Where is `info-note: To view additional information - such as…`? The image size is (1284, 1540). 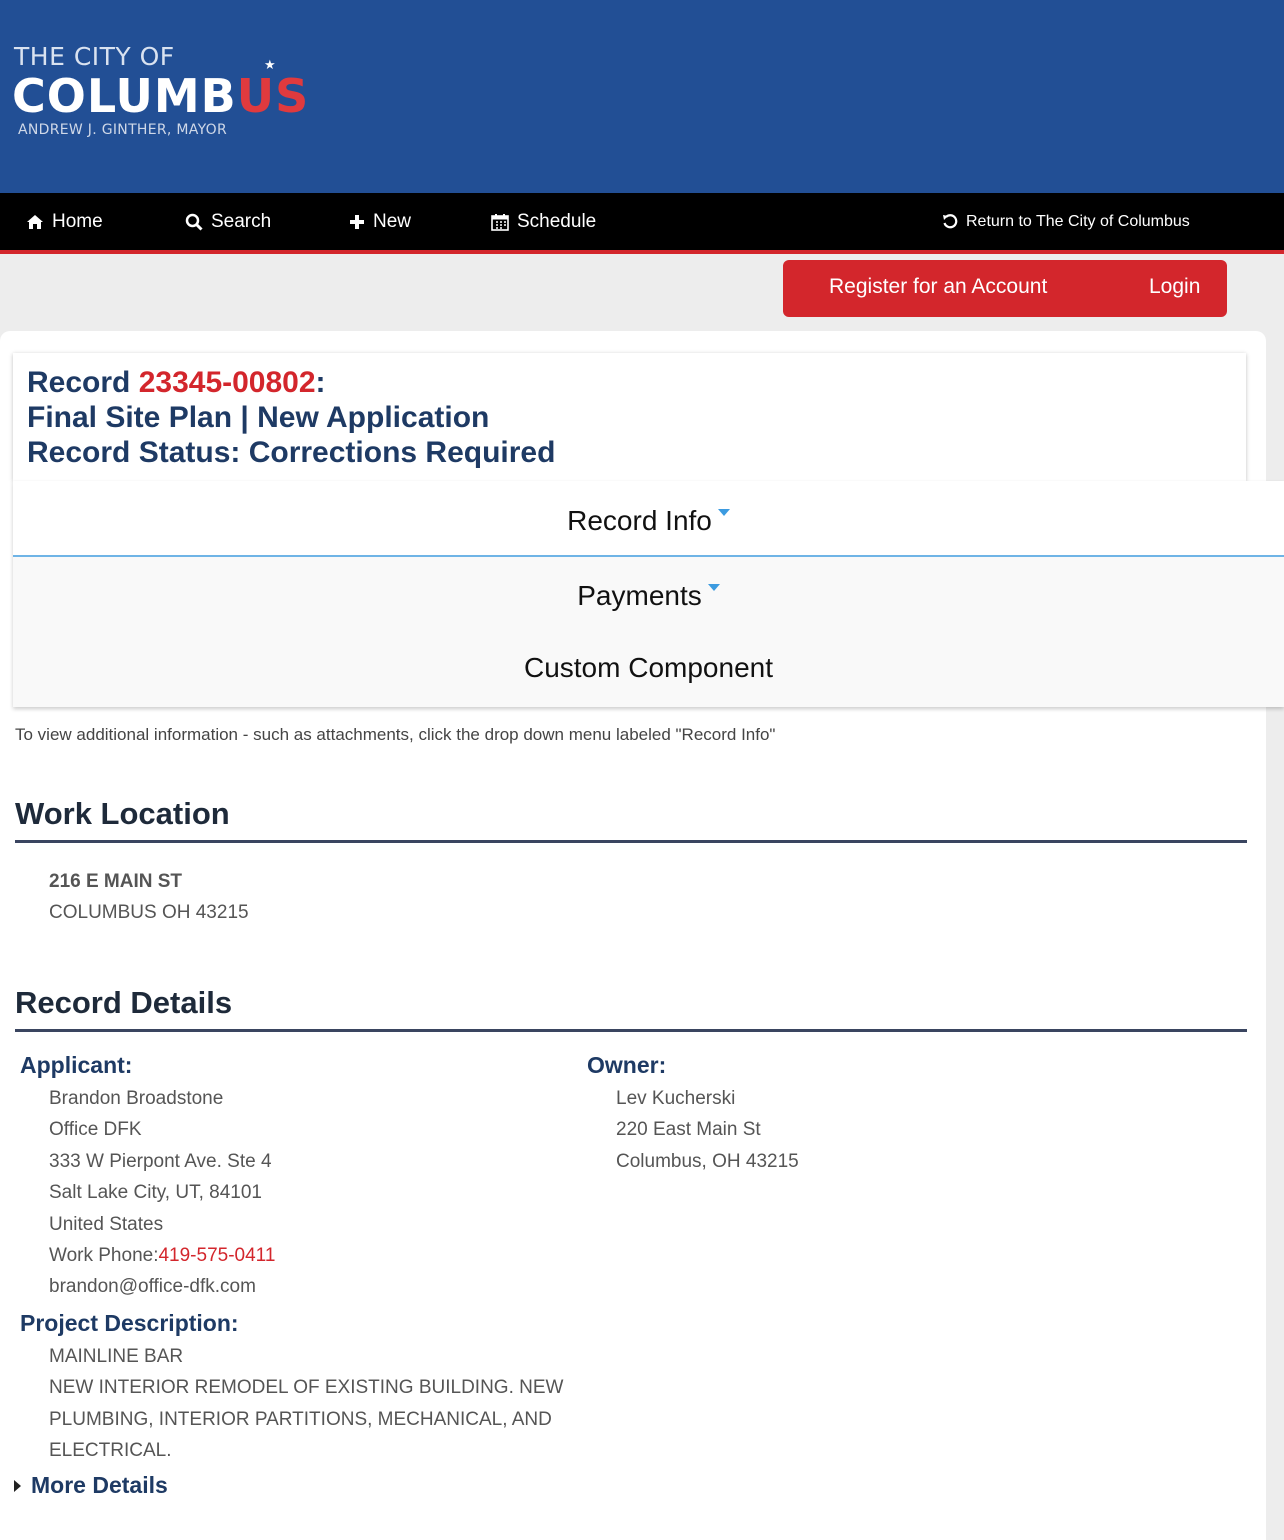
info-note: To view additional information - such as… is located at coordinates (395, 734).